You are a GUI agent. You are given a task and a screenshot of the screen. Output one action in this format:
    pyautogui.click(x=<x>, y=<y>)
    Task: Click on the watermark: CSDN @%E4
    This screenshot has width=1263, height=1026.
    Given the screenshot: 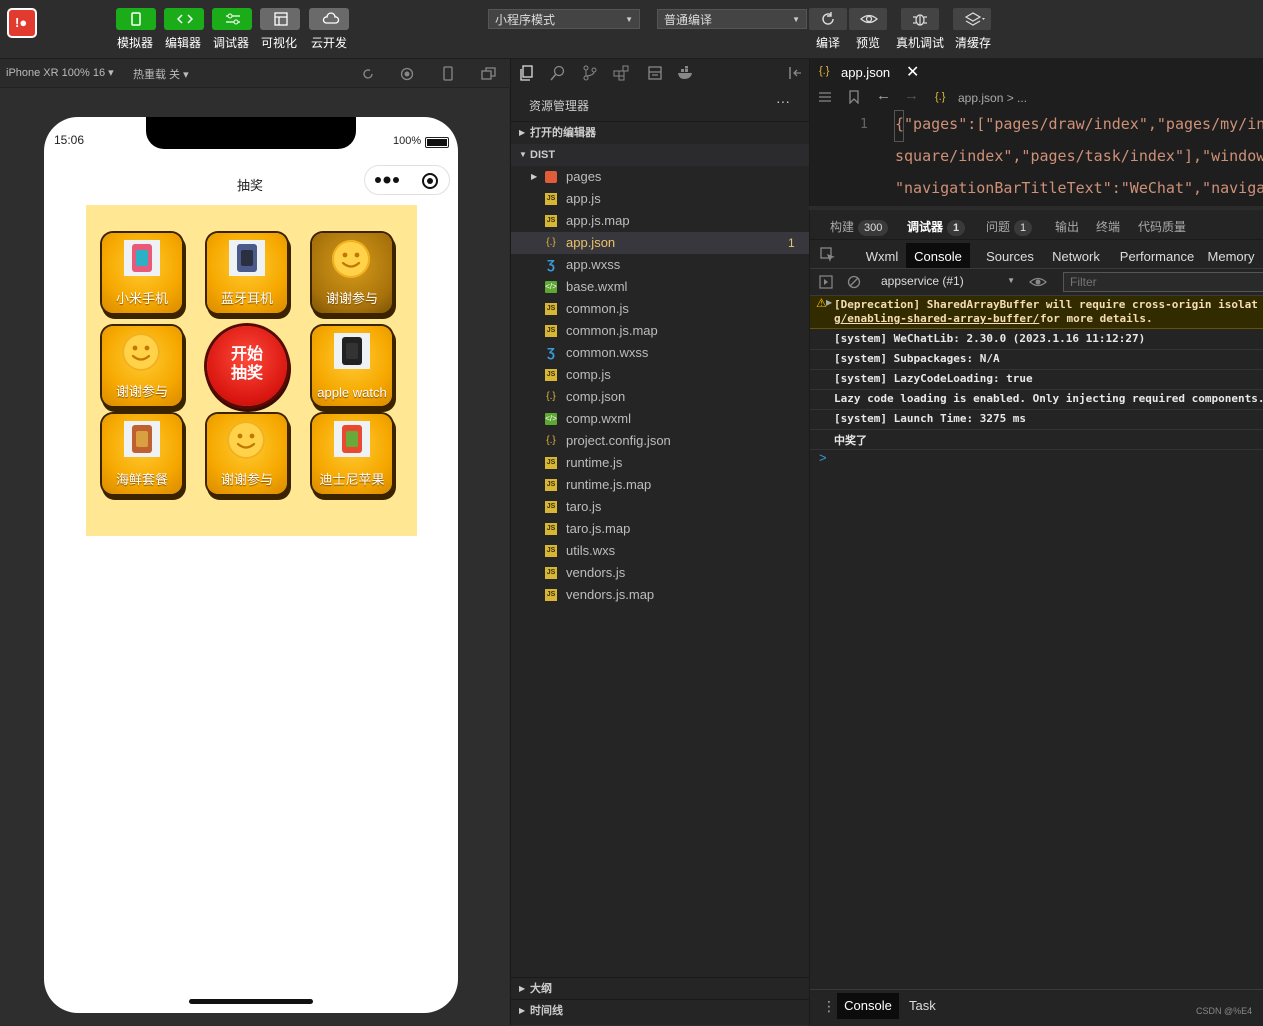 What is the action you would take?
    pyautogui.click(x=1224, y=1011)
    